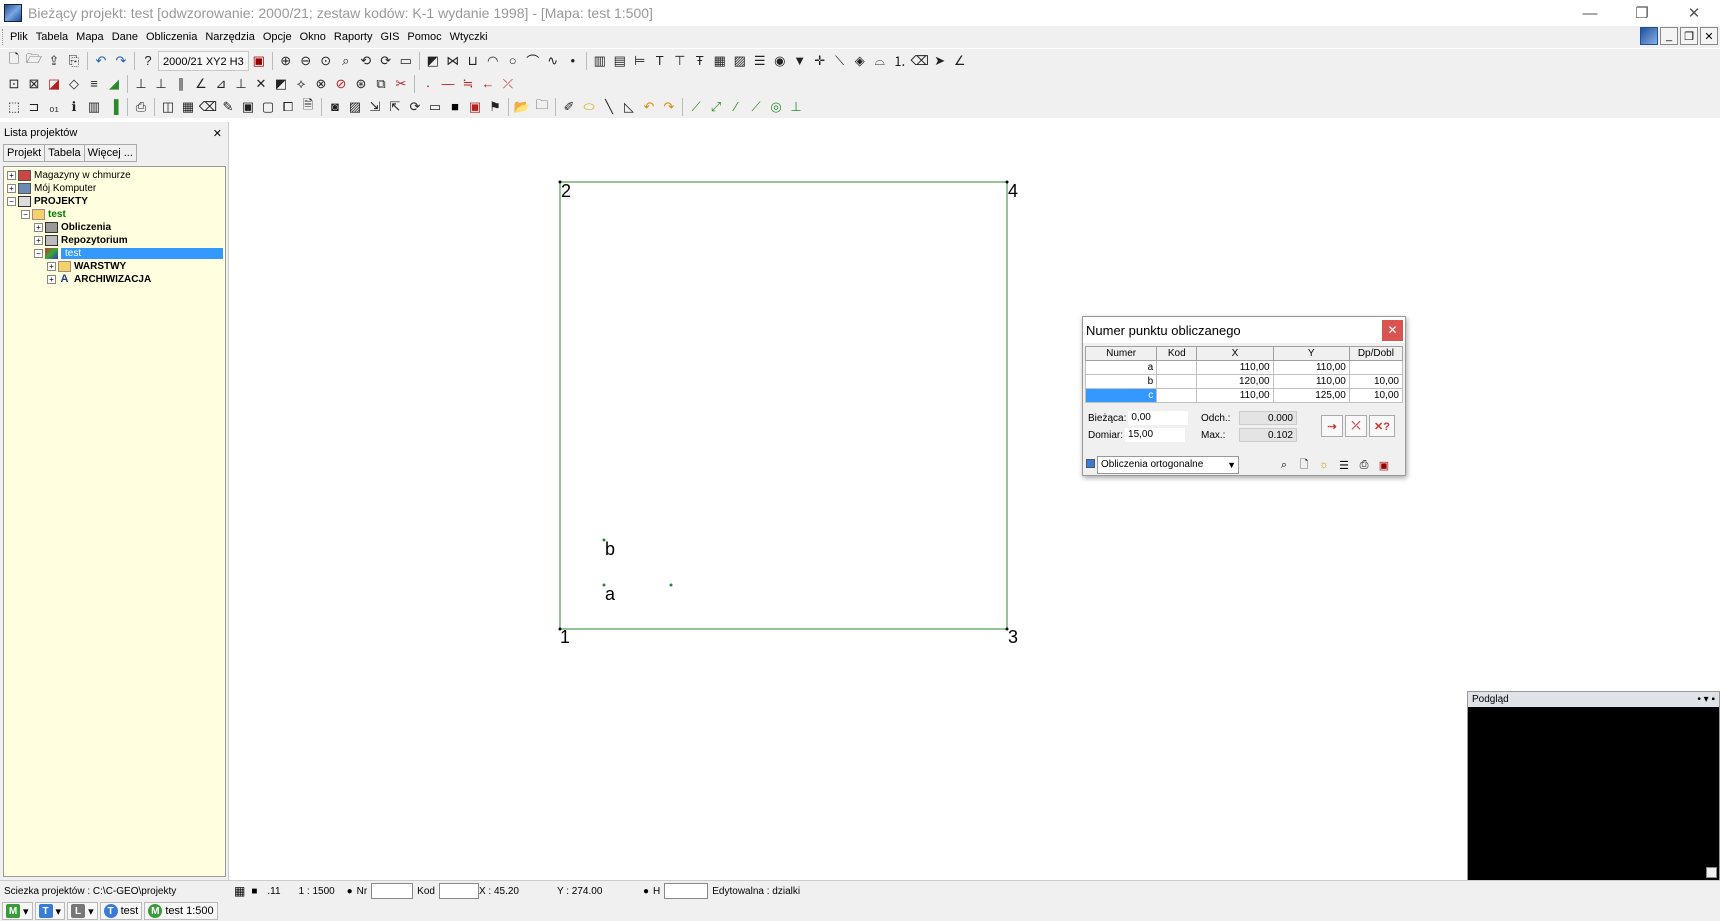 The width and height of the screenshot is (1720, 921). What do you see at coordinates (435, 107) in the screenshot?
I see `folder-icon: ▭` at bounding box center [435, 107].